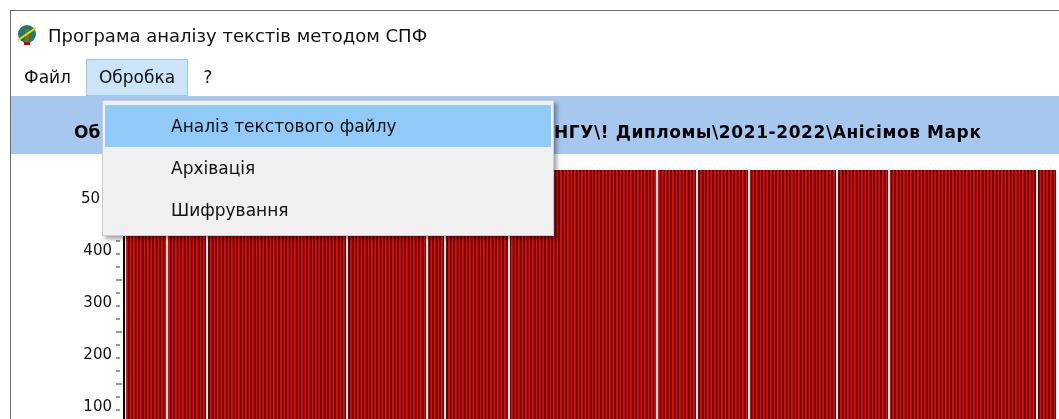  Describe the element at coordinates (97, 250) in the screenshot. I see `axis-tick-label: 400` at that location.